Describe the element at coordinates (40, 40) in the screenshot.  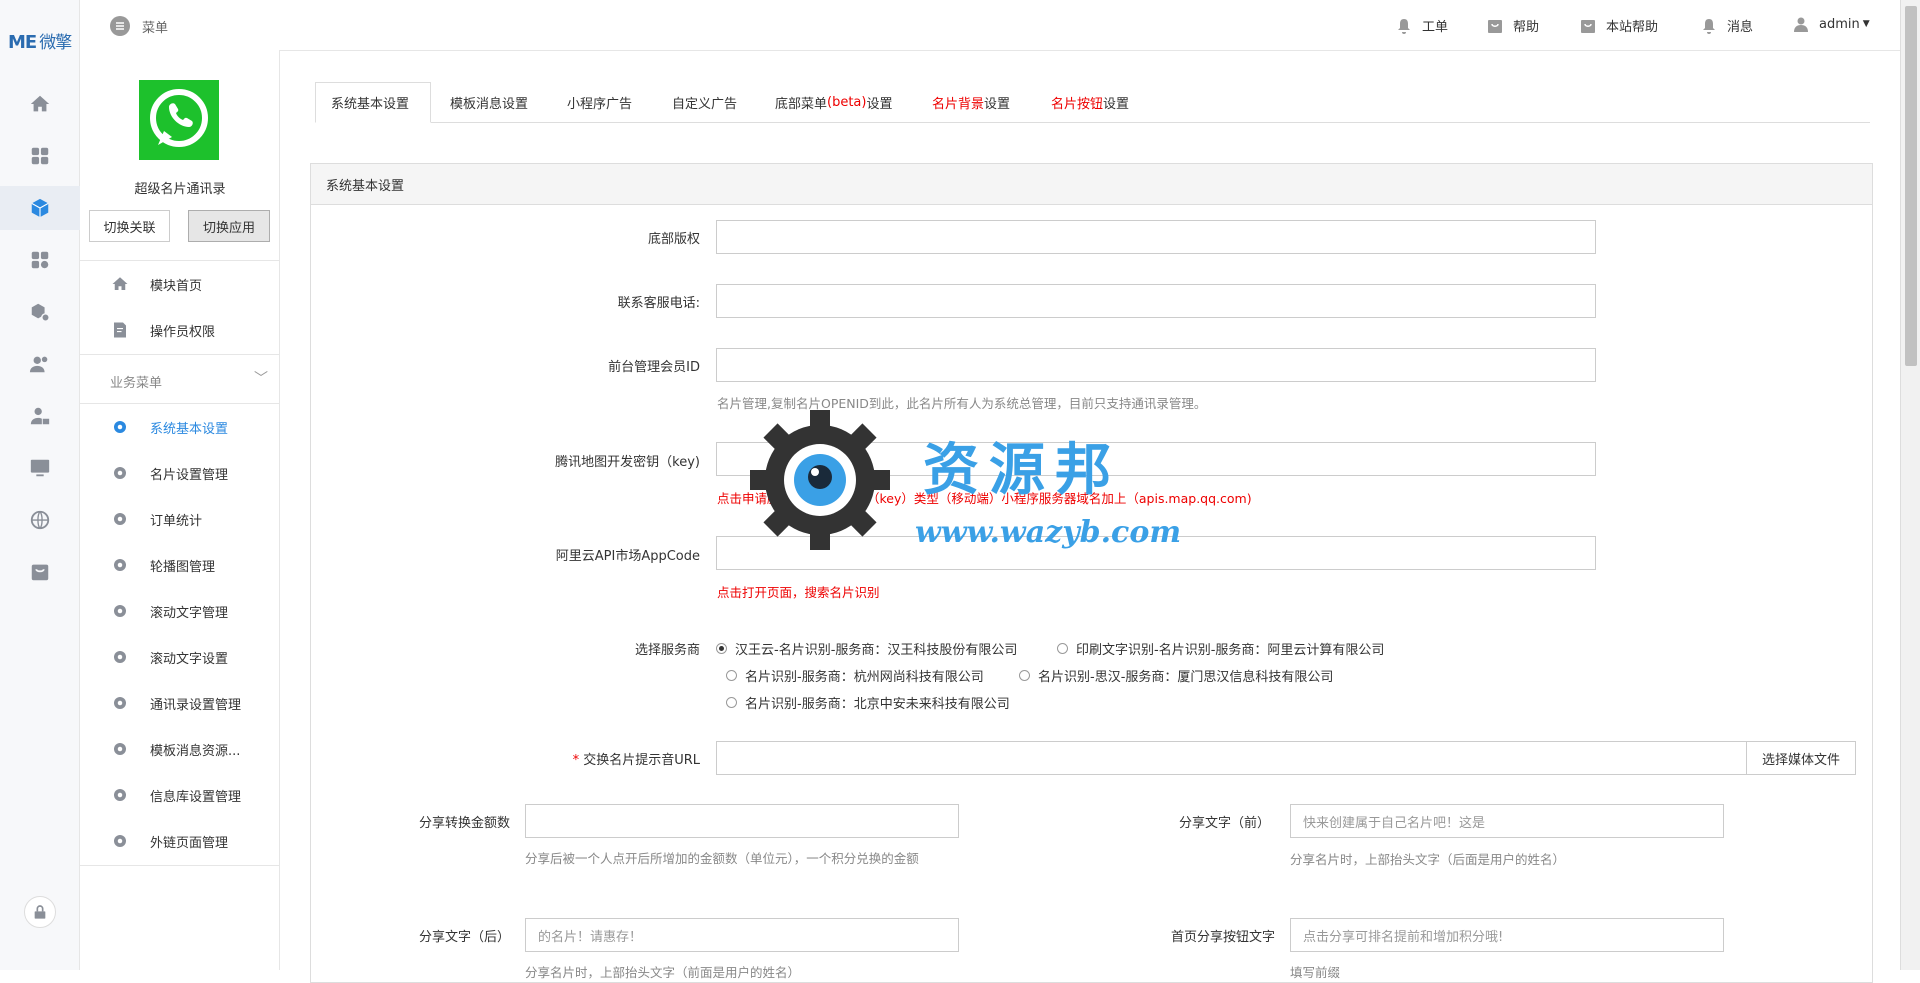
I see `brand-logo: ME 微擎` at that location.